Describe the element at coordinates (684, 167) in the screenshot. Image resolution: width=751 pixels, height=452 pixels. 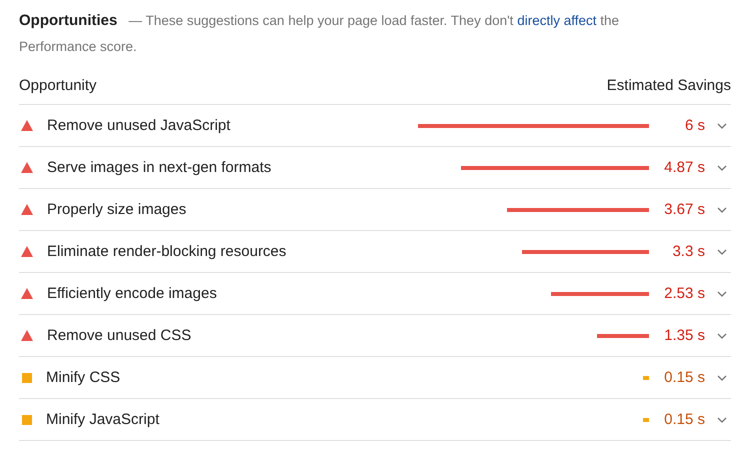
I see `savings-value: 4.87 s` at that location.